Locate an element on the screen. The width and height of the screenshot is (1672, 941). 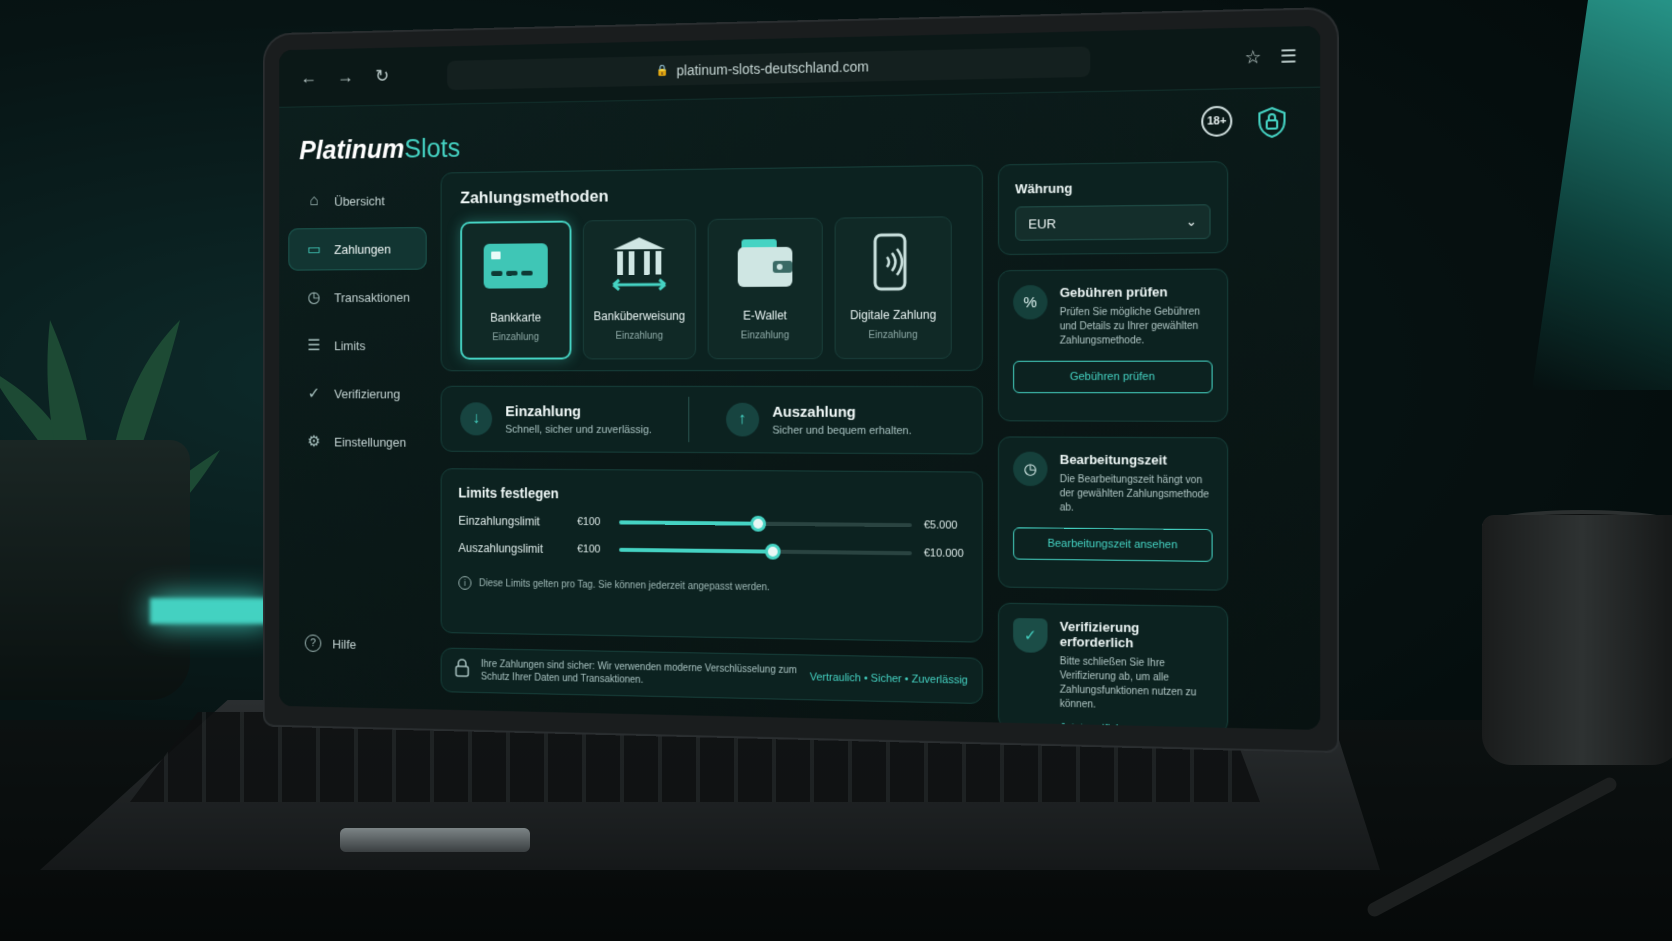
back-icon: ← is located at coordinates (308, 78).